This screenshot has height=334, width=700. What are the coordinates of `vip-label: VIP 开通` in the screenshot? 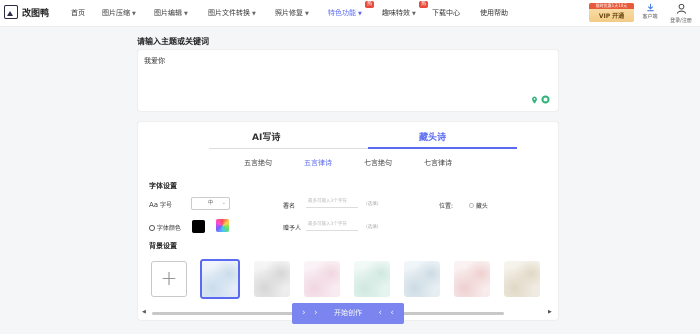 It's located at (611, 16).